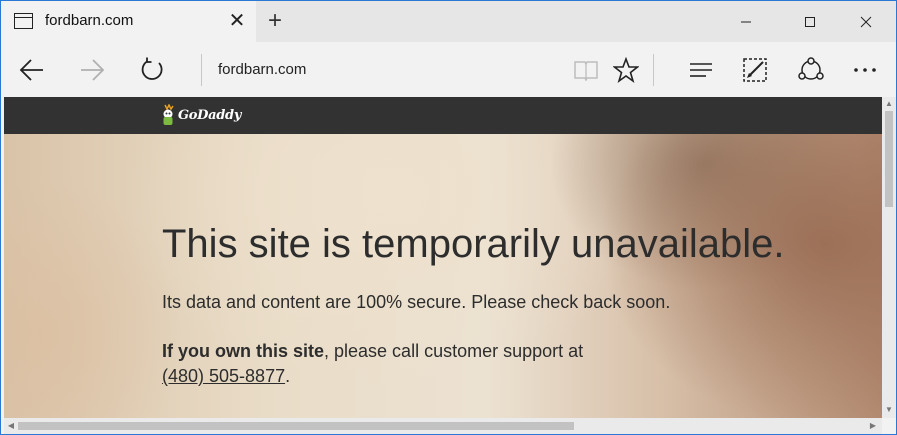  Describe the element at coordinates (473, 244) in the screenshot. I see `page-headline: This site is temporarily unavailable.` at that location.